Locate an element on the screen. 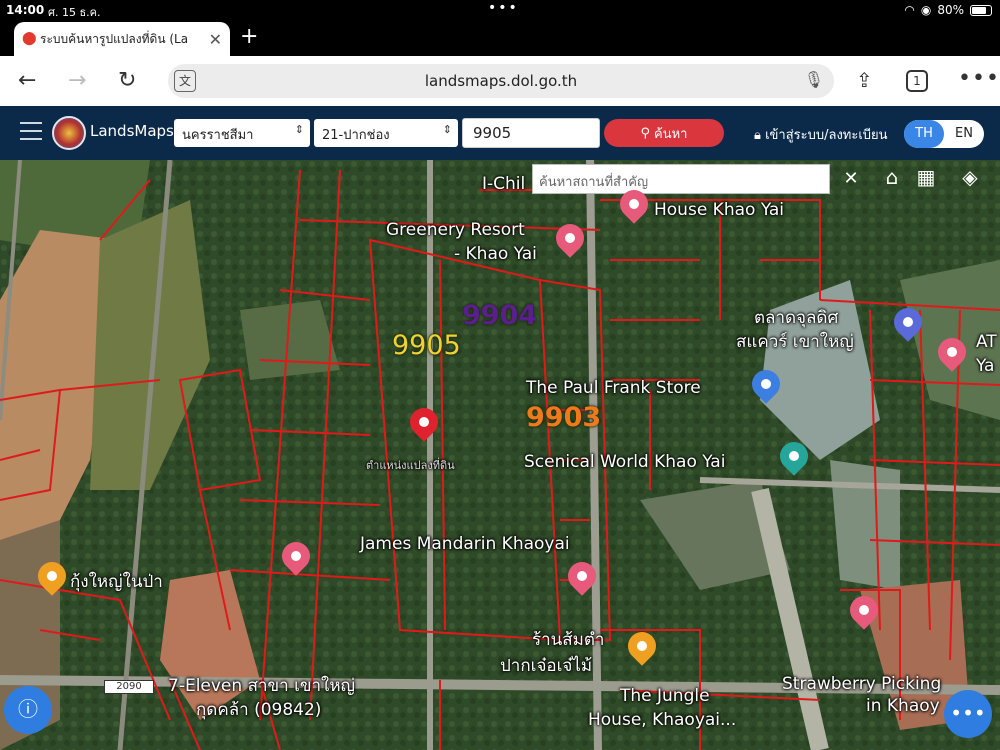 The height and width of the screenshot is (750, 1000). province-select: นครราชสีมา ⇕ is located at coordinates (242, 133).